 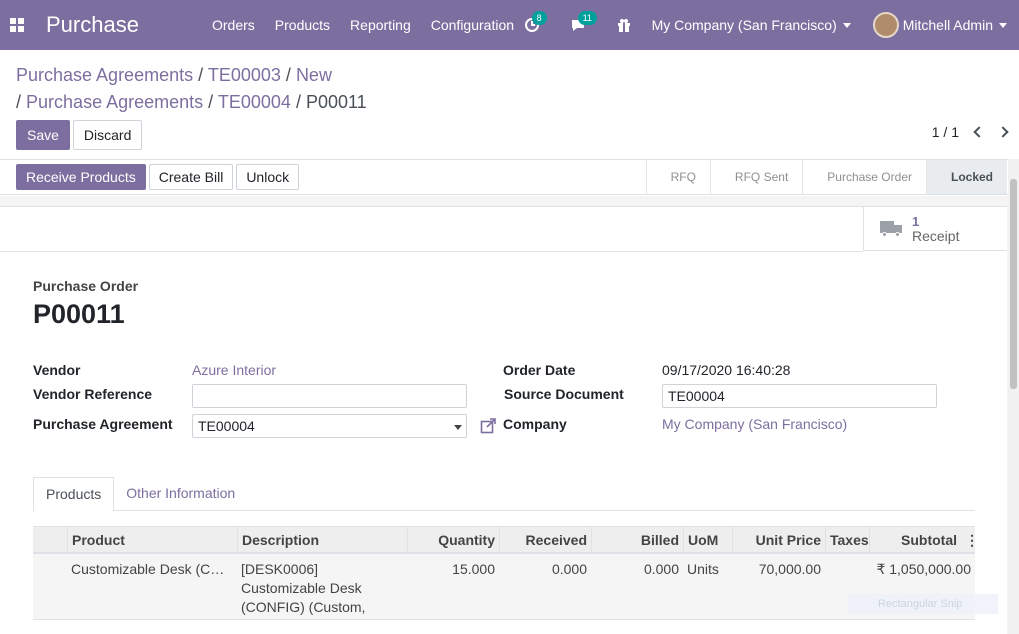 What do you see at coordinates (453, 586) in the screenshot?
I see `cell-quantity: 15.000` at bounding box center [453, 586].